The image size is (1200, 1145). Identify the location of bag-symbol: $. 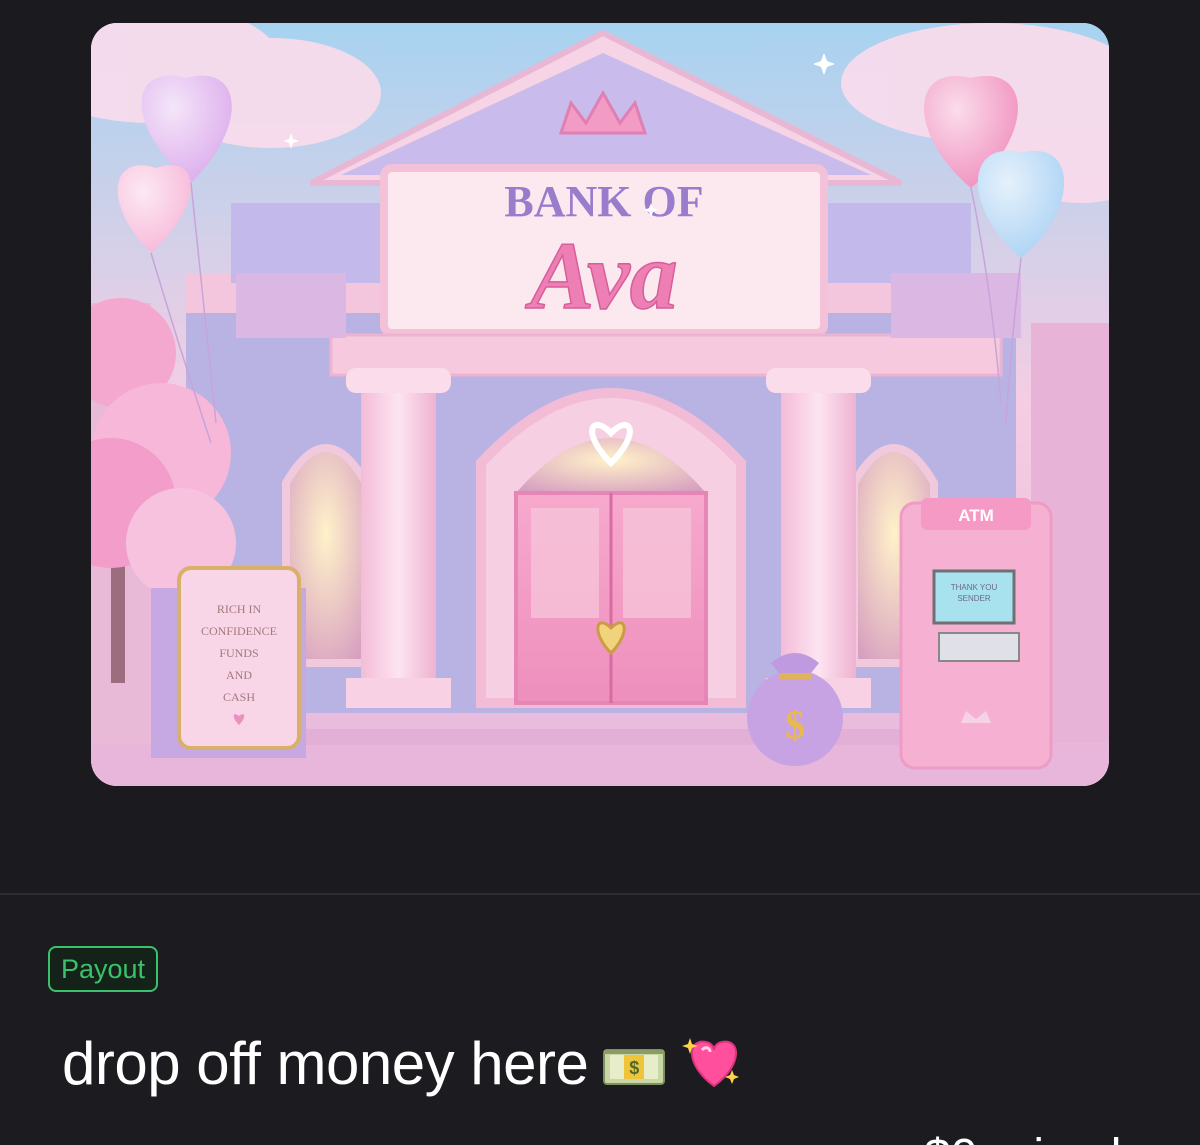
(795, 724).